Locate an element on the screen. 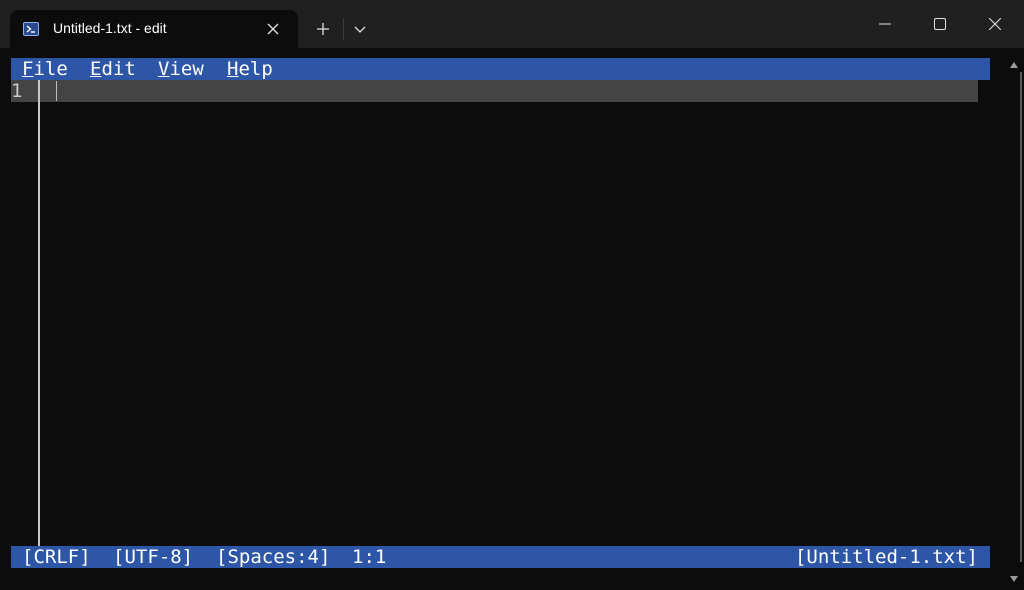  close-icon is located at coordinates (995, 24).